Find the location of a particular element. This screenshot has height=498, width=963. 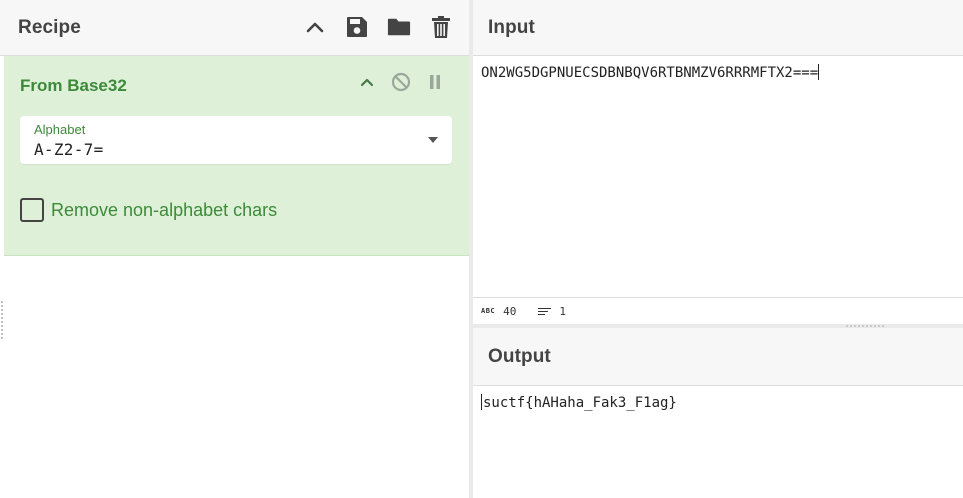

disable-icon is located at coordinates (401, 82).